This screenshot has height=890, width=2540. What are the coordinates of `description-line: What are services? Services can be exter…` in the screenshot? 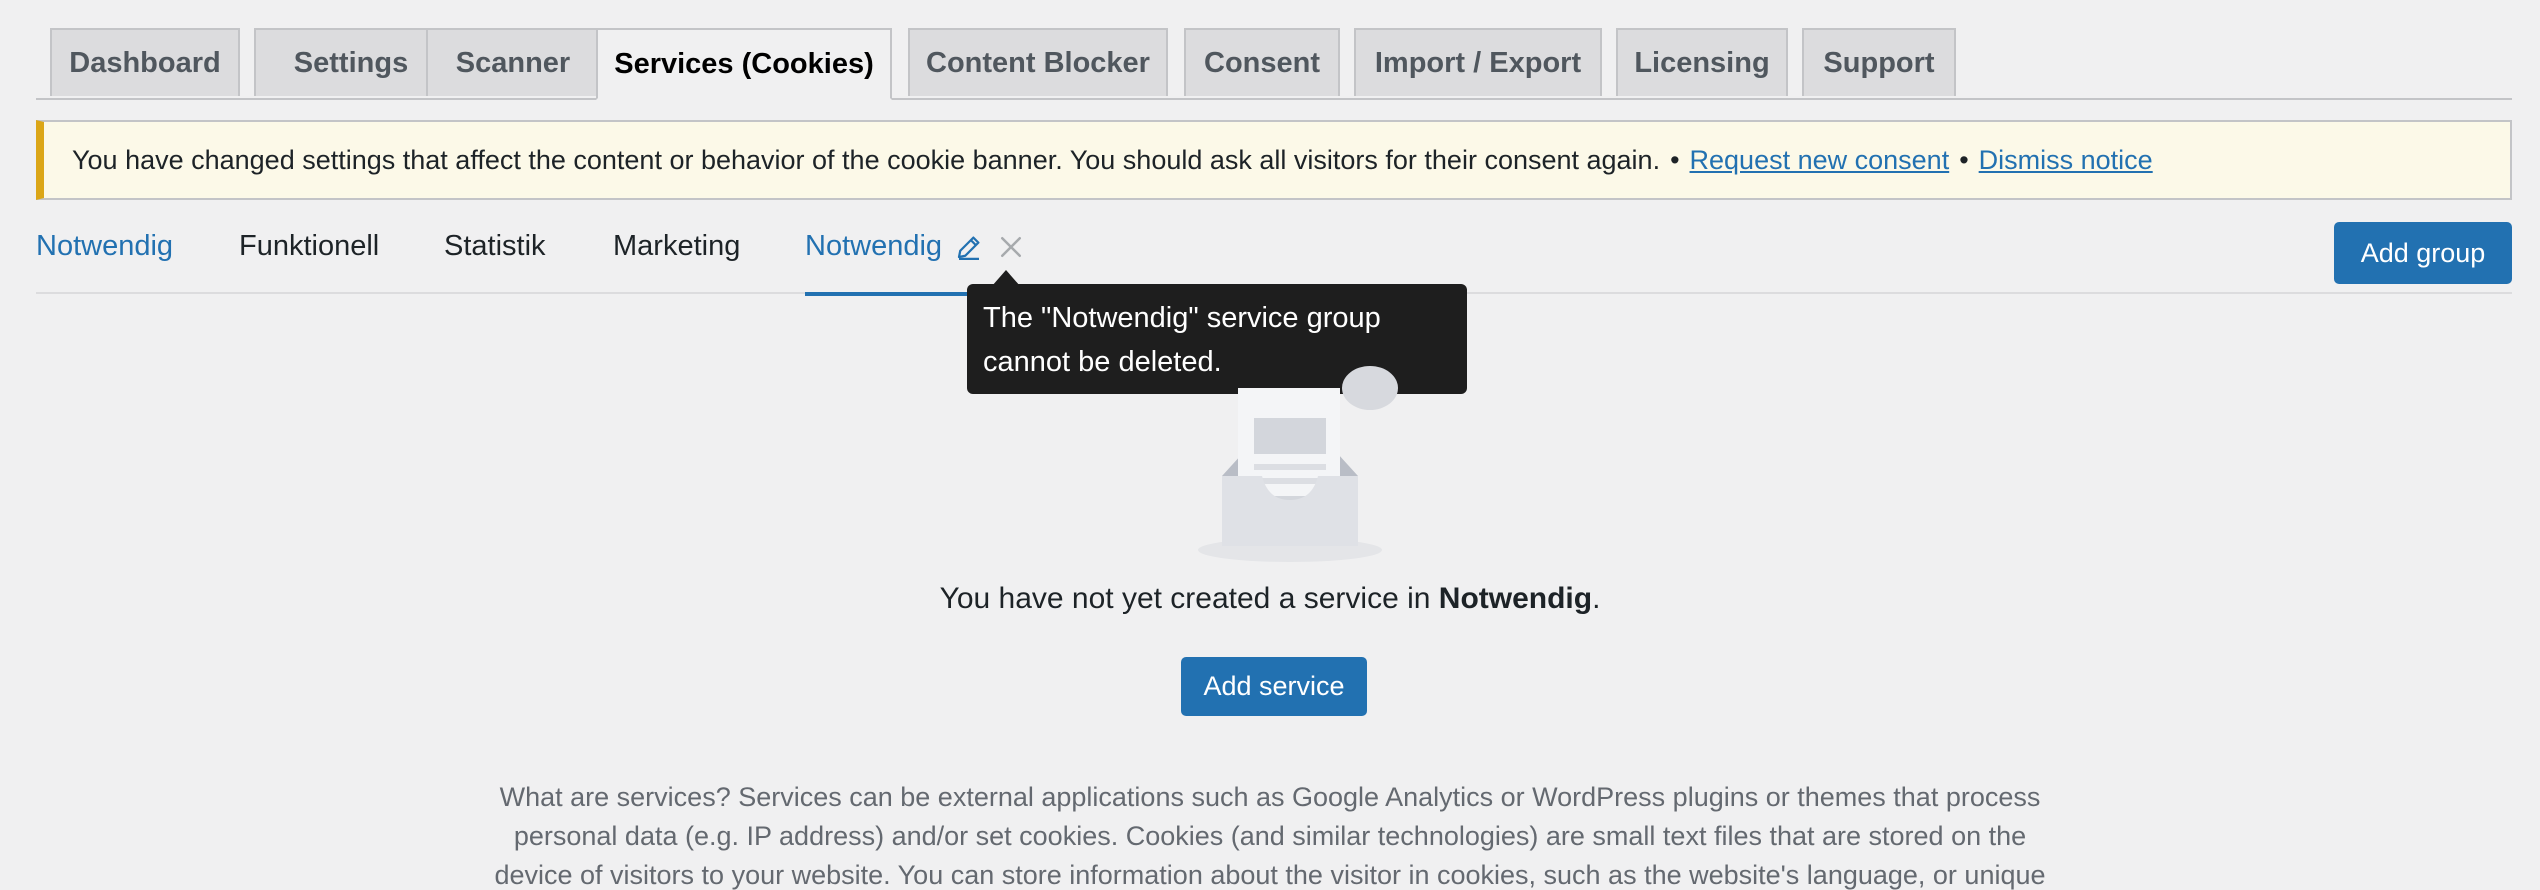 It's located at (1270, 797).